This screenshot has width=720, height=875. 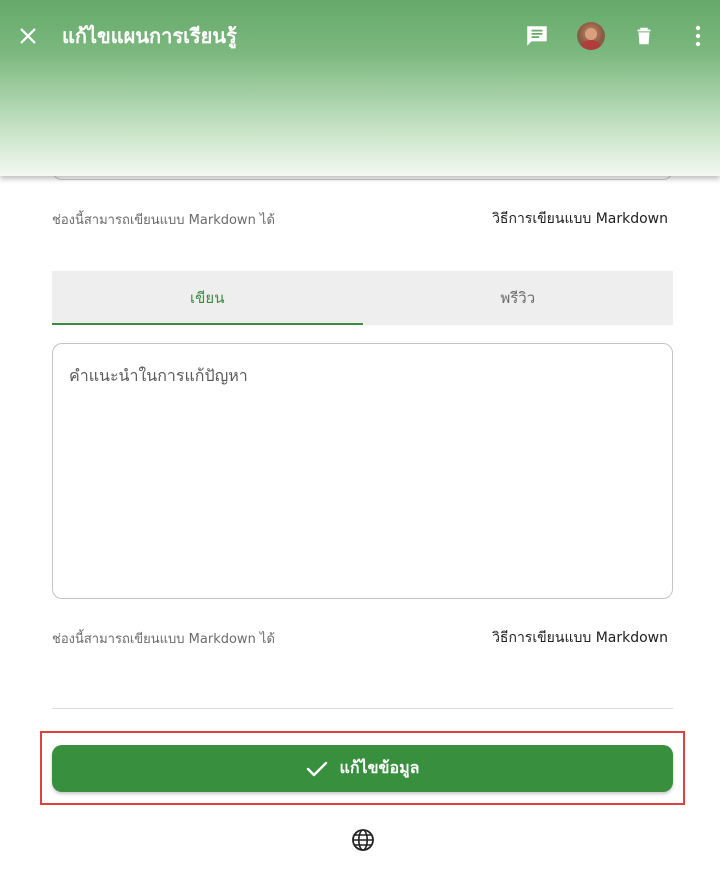 What do you see at coordinates (518, 298) in the screenshot?
I see `tab-preview: พรีวิว` at bounding box center [518, 298].